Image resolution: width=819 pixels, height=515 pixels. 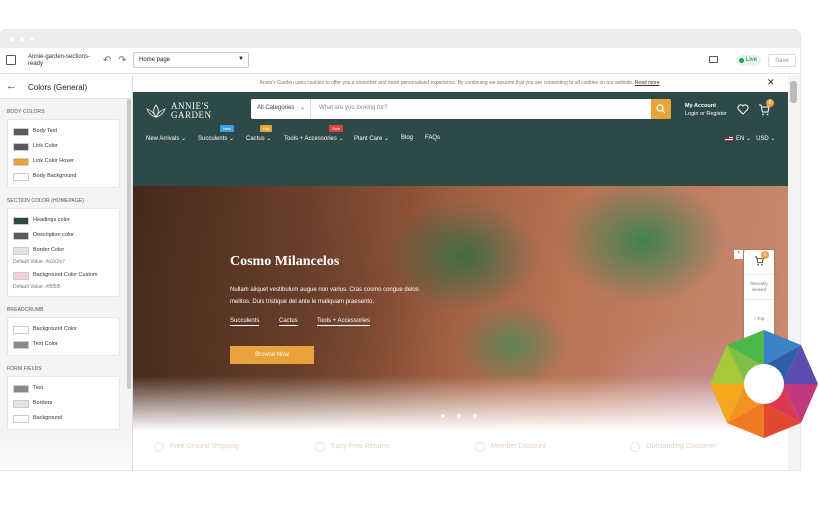 What do you see at coordinates (39, 262) in the screenshot?
I see `default-value: Default Value: #e2e2e7` at bounding box center [39, 262].